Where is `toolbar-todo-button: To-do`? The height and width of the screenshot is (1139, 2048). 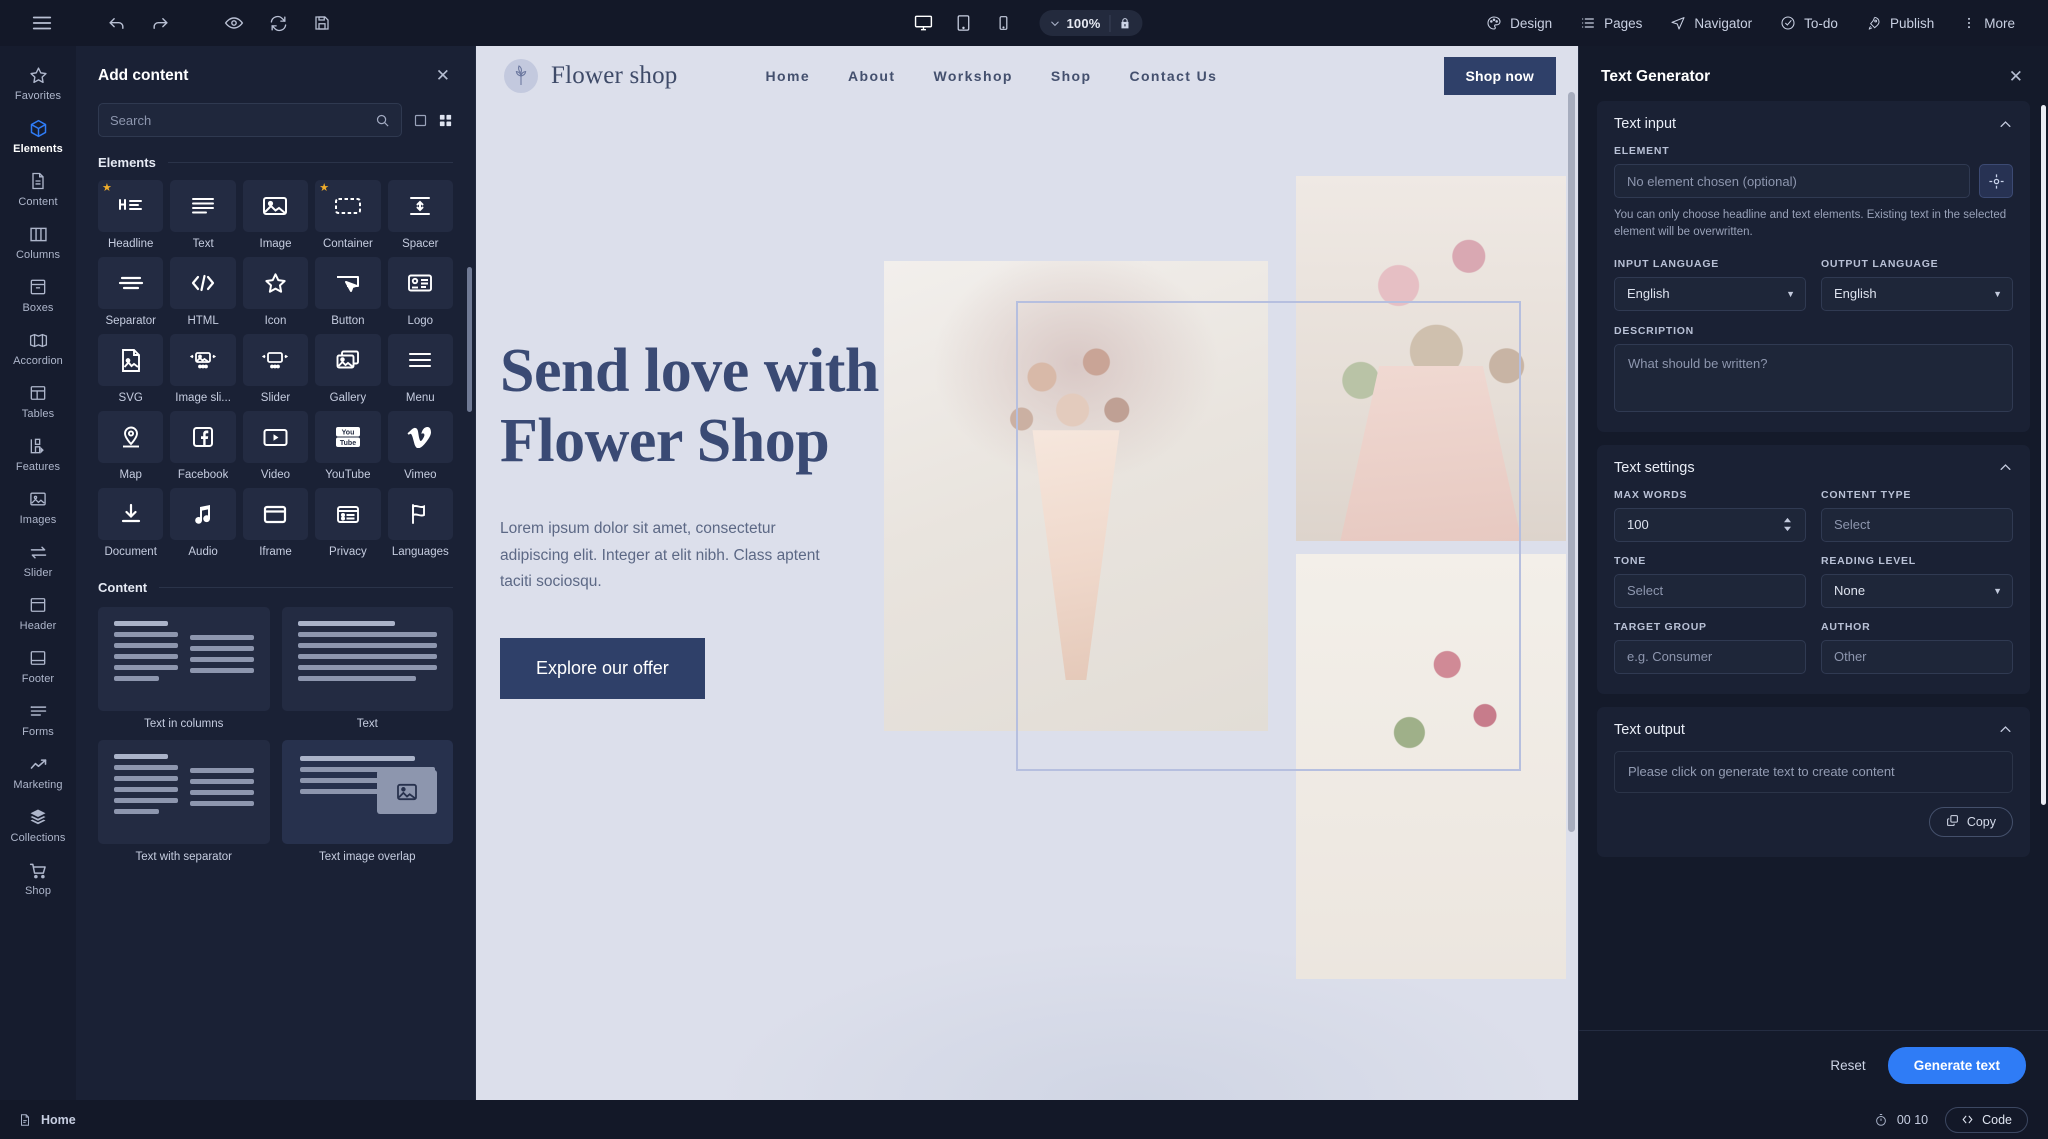 toolbar-todo-button: To-do is located at coordinates (1809, 23).